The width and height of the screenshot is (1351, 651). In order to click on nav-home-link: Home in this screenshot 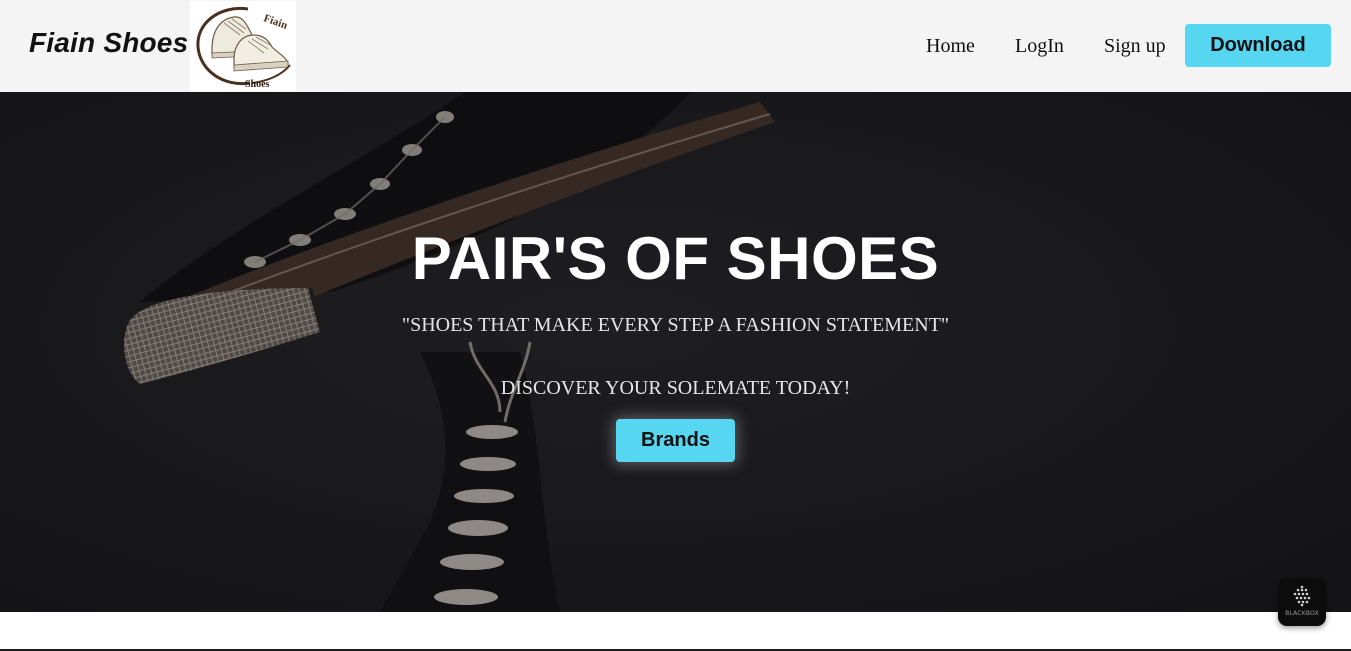, I will do `click(950, 46)`.